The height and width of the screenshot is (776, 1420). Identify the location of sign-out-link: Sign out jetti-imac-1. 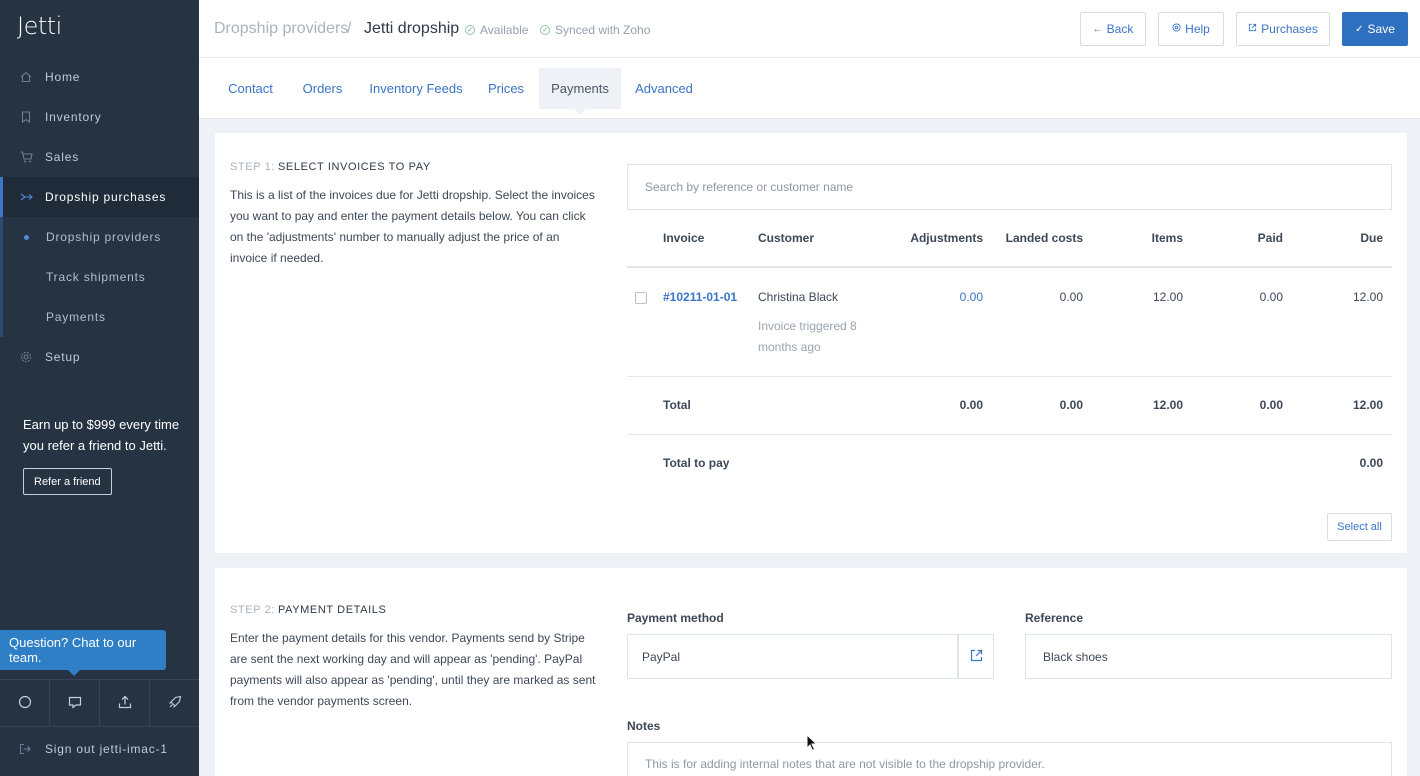
(93, 749).